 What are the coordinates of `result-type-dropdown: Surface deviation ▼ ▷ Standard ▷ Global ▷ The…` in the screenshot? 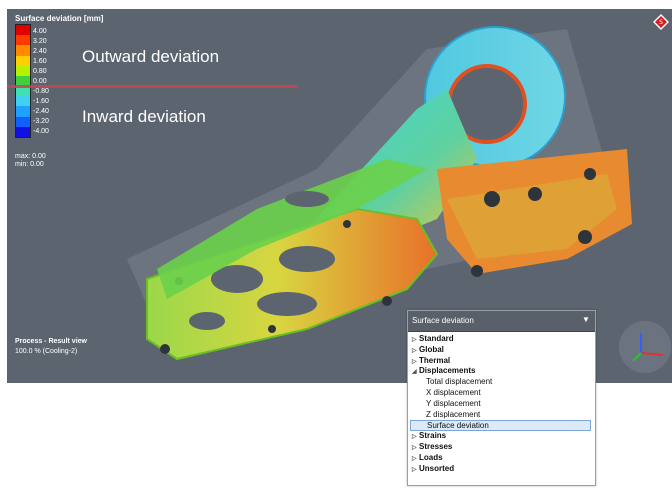 It's located at (501, 398).